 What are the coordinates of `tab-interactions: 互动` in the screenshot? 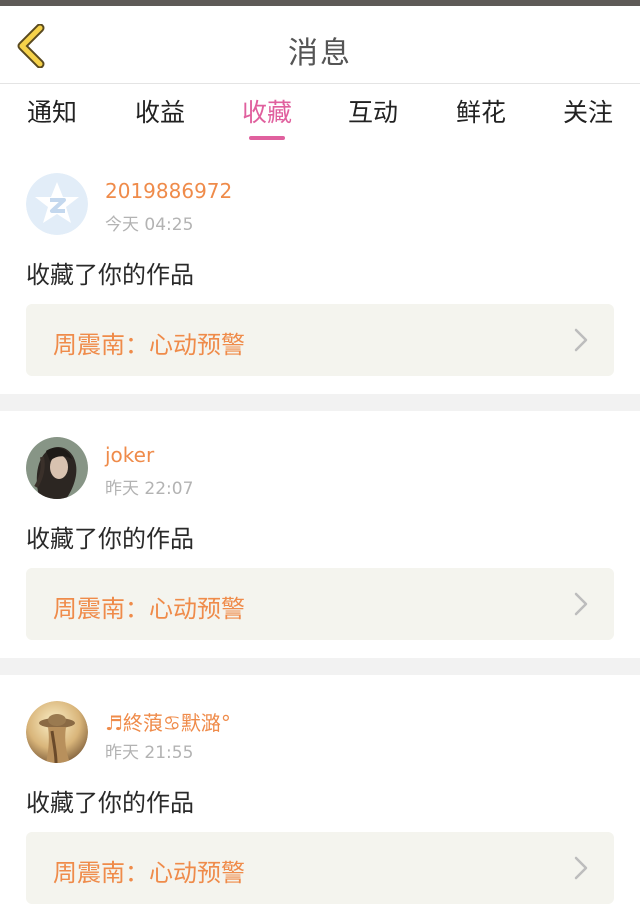 It's located at (373, 113).